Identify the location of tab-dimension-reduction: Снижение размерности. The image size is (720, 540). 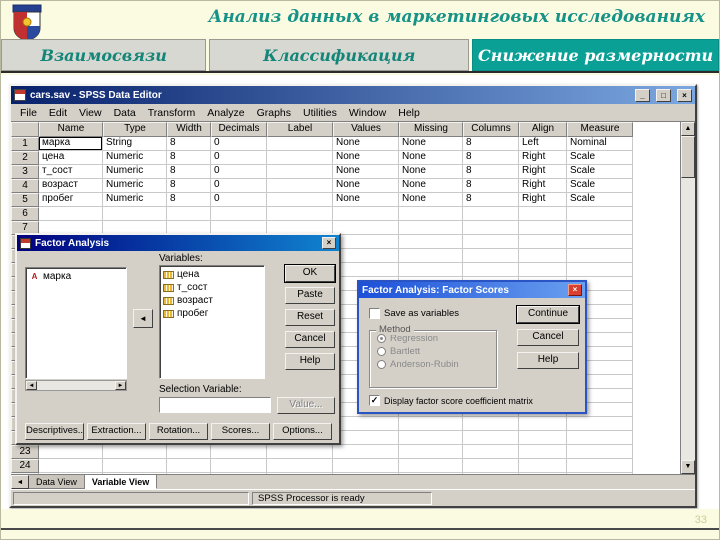
(595, 55).